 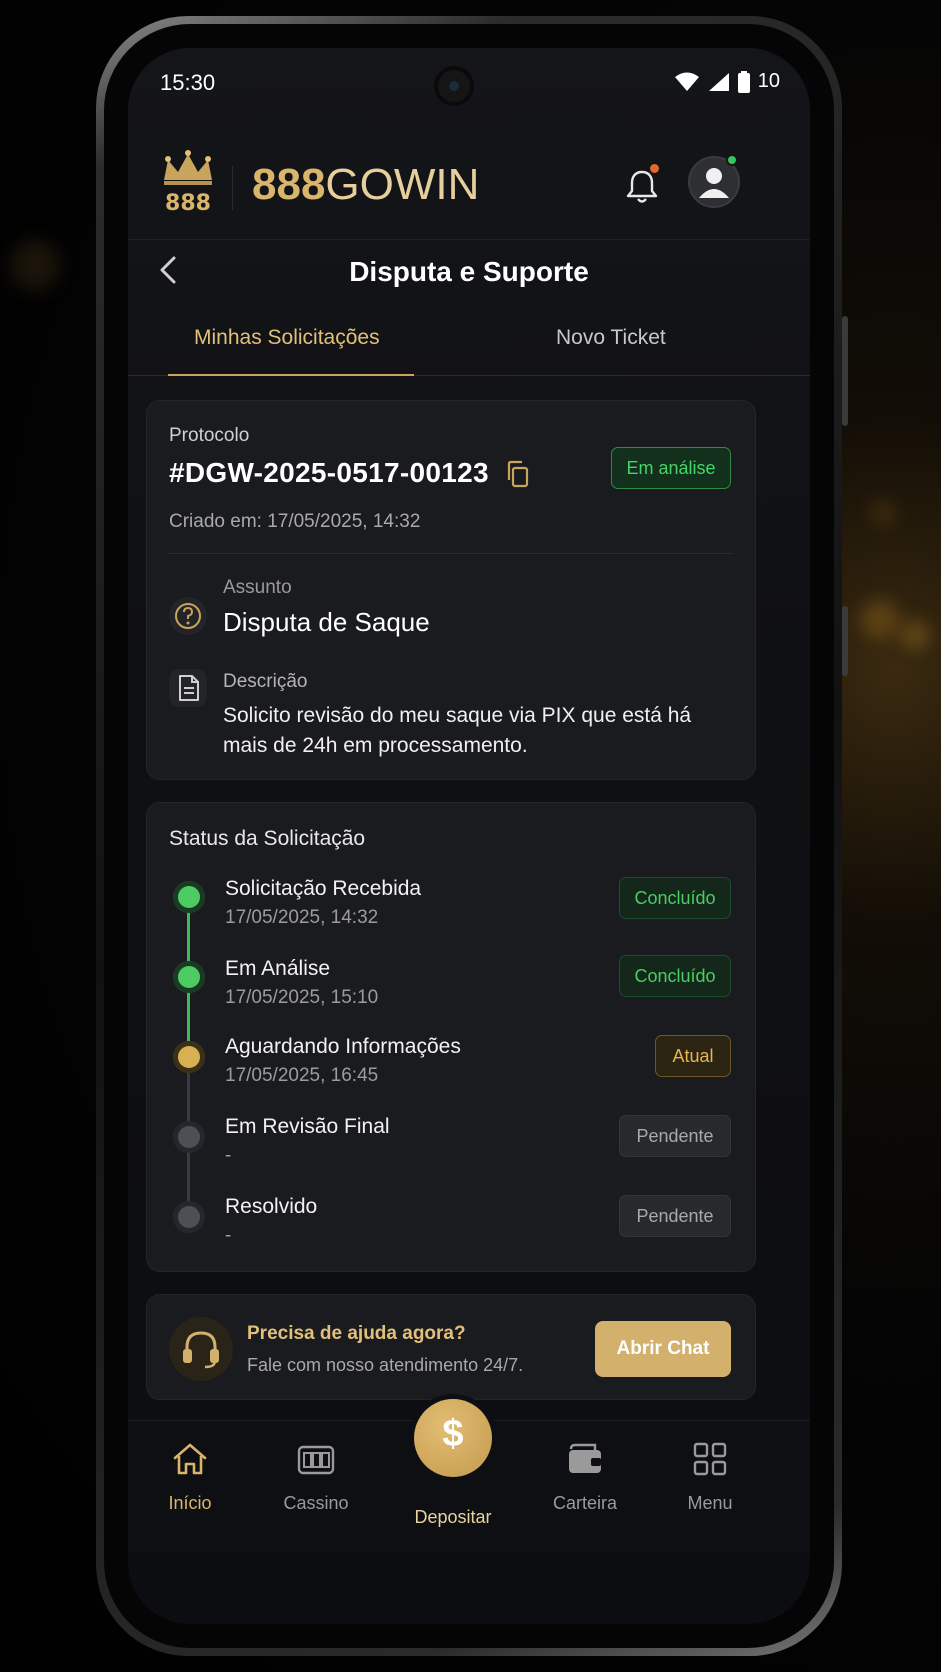 I want to click on open-chat-button: Abrir Chat, so click(x=663, y=1349).